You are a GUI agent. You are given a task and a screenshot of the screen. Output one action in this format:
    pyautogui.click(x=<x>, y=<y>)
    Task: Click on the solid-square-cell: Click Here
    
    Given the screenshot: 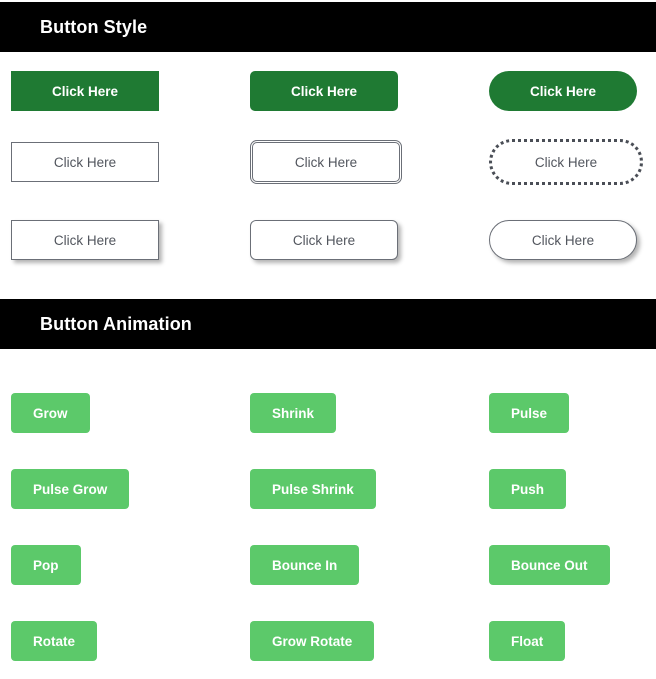 What is the action you would take?
    pyautogui.click(x=120, y=91)
    